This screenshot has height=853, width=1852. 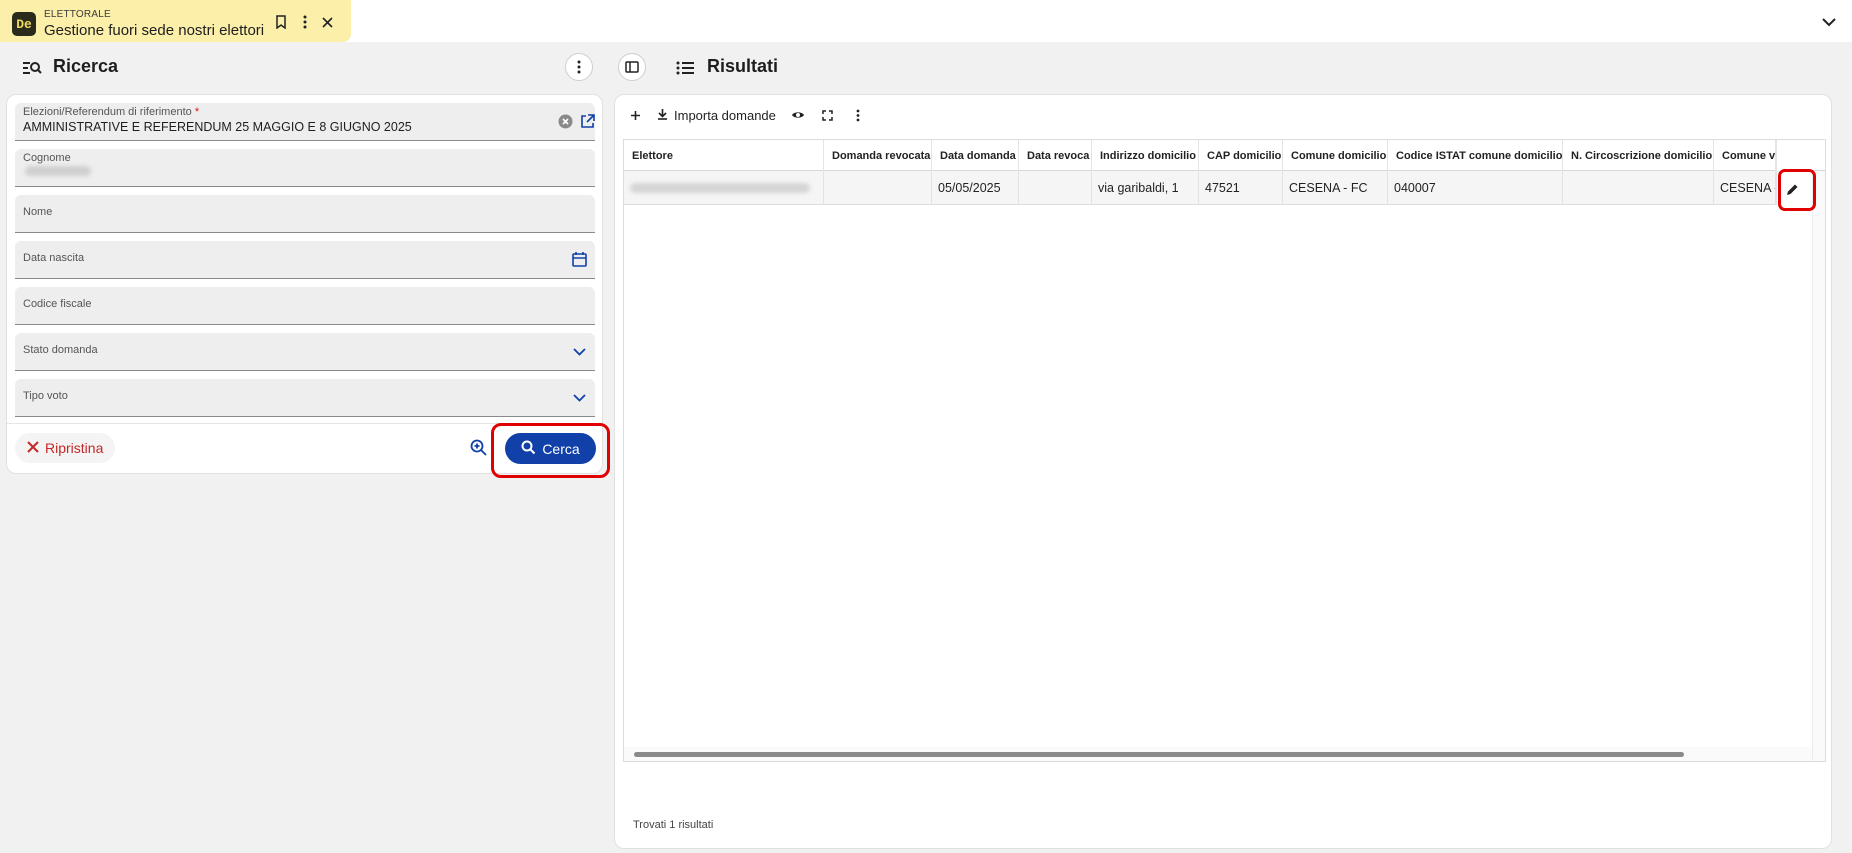 I want to click on column-header: CAP domicilio, so click(x=1241, y=155).